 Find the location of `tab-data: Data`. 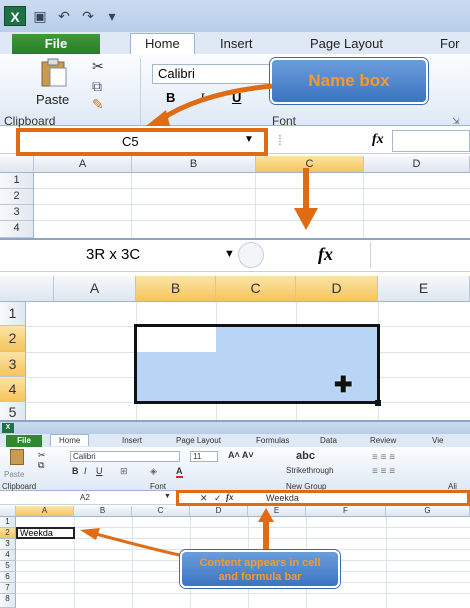

tab-data: Data is located at coordinates (328, 440).